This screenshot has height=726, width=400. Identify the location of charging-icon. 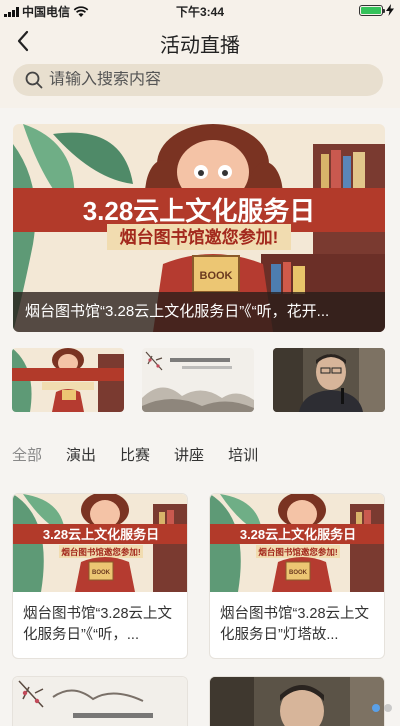
(390, 10).